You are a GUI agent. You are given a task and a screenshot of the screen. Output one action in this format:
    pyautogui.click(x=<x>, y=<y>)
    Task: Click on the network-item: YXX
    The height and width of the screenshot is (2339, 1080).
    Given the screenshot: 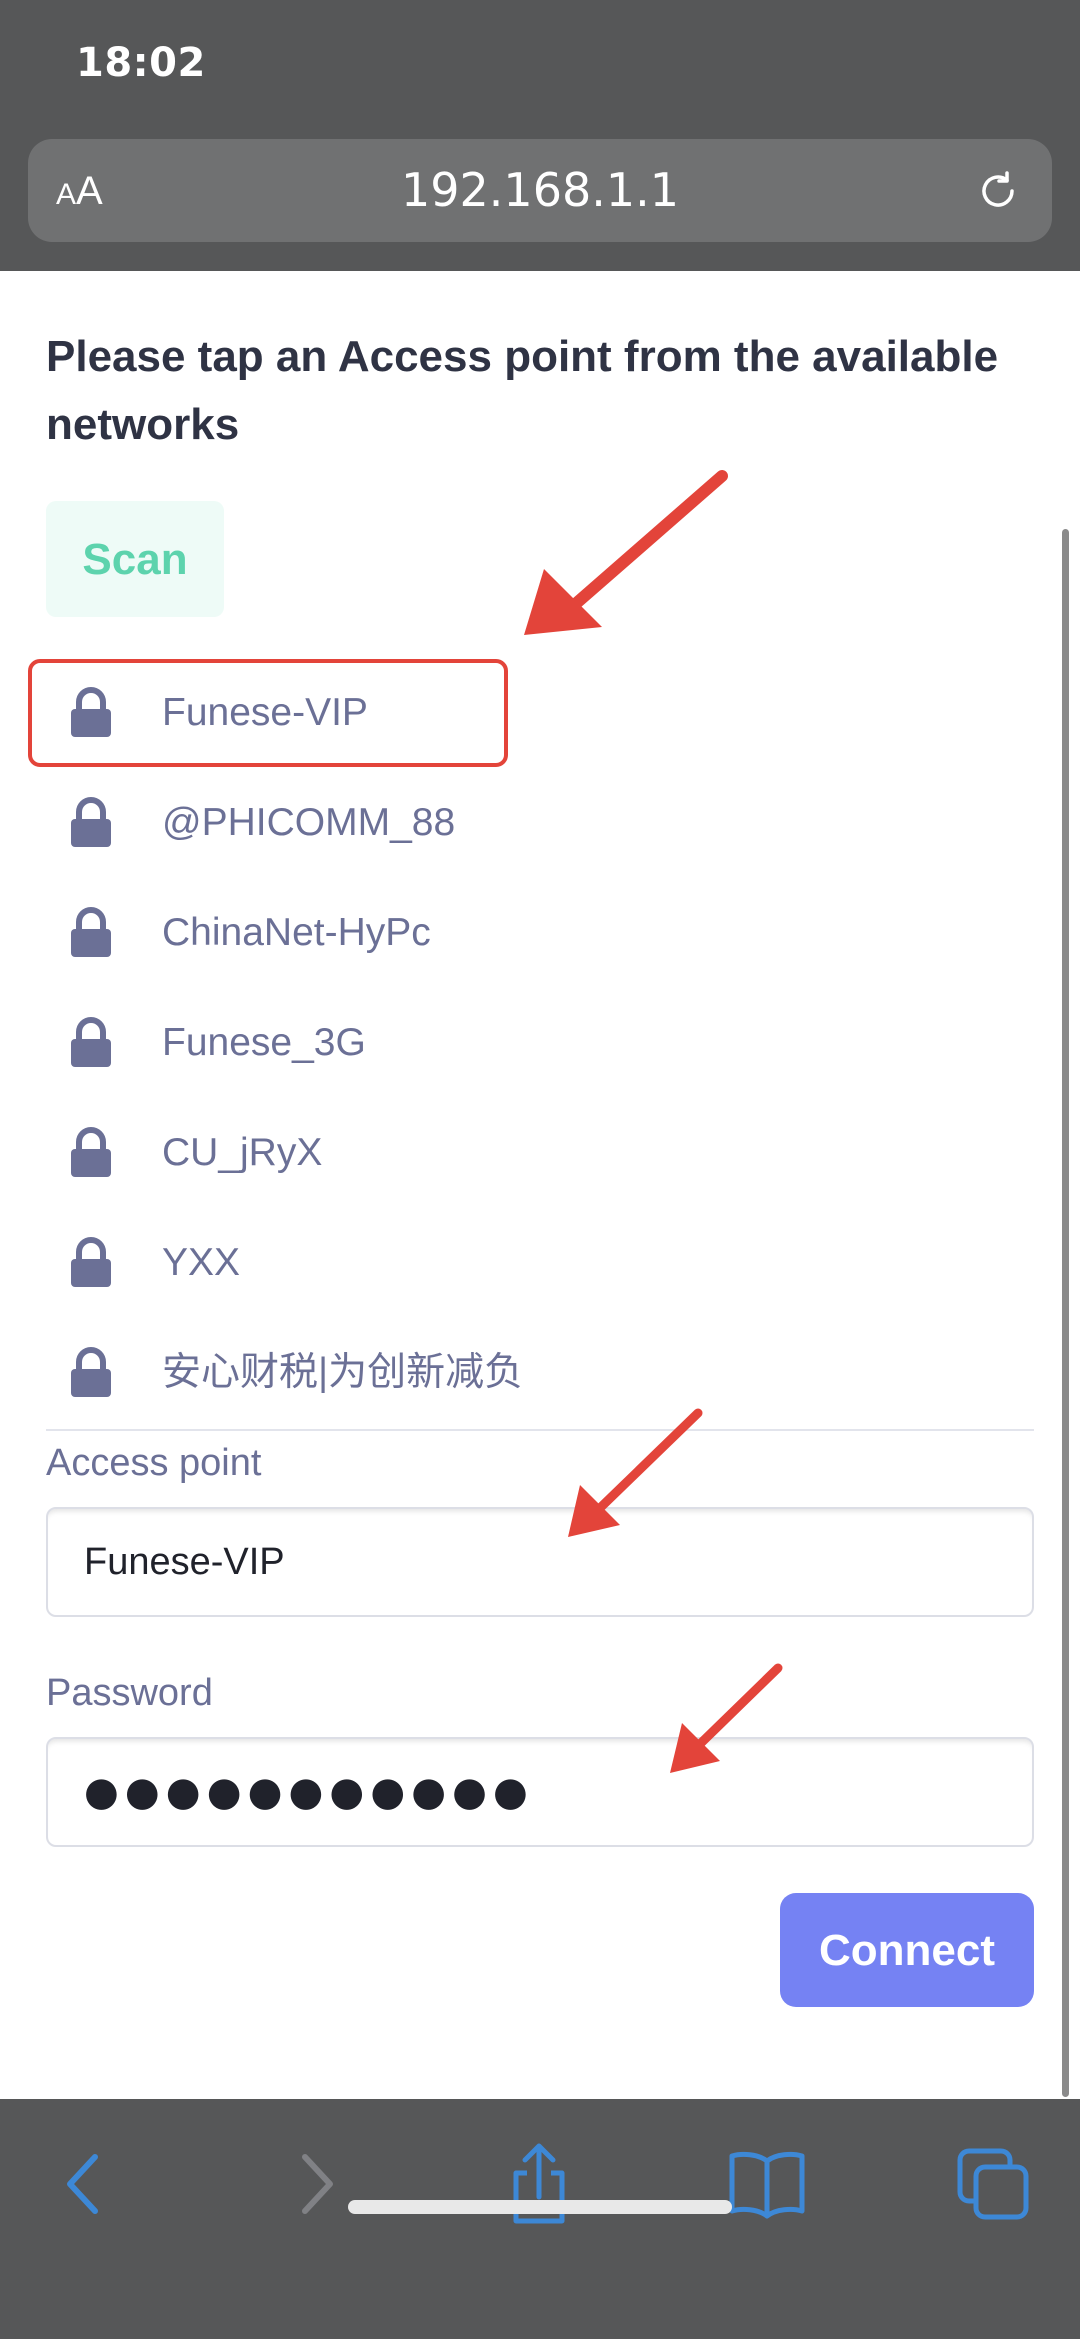 What is the action you would take?
    pyautogui.click(x=268, y=1263)
    